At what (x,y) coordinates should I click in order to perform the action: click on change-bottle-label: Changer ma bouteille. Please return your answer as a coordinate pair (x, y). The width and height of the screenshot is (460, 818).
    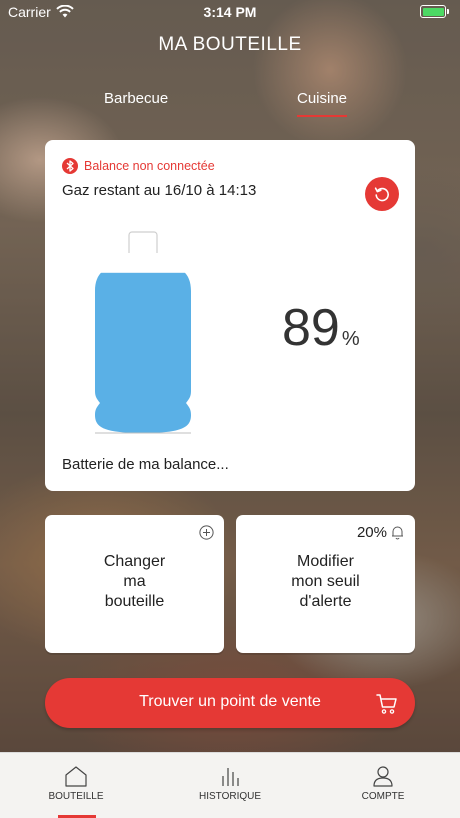
    Looking at the image, I should click on (134, 581).